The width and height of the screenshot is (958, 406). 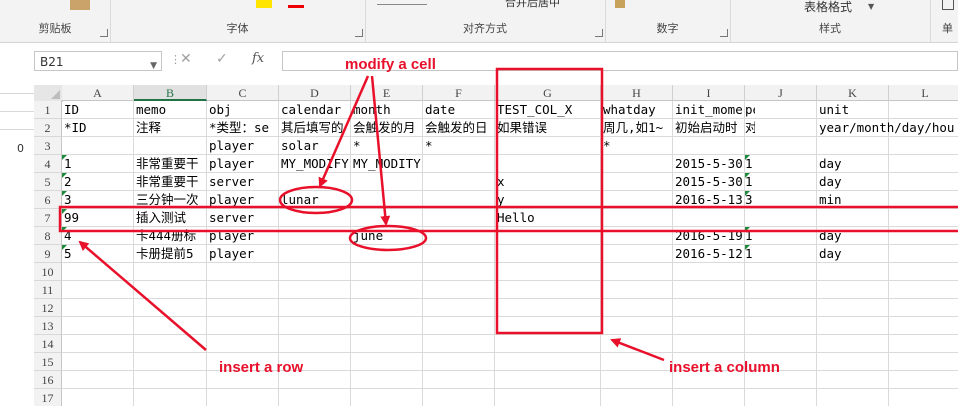 What do you see at coordinates (243, 218) in the screenshot?
I see `cell-c7: server` at bounding box center [243, 218].